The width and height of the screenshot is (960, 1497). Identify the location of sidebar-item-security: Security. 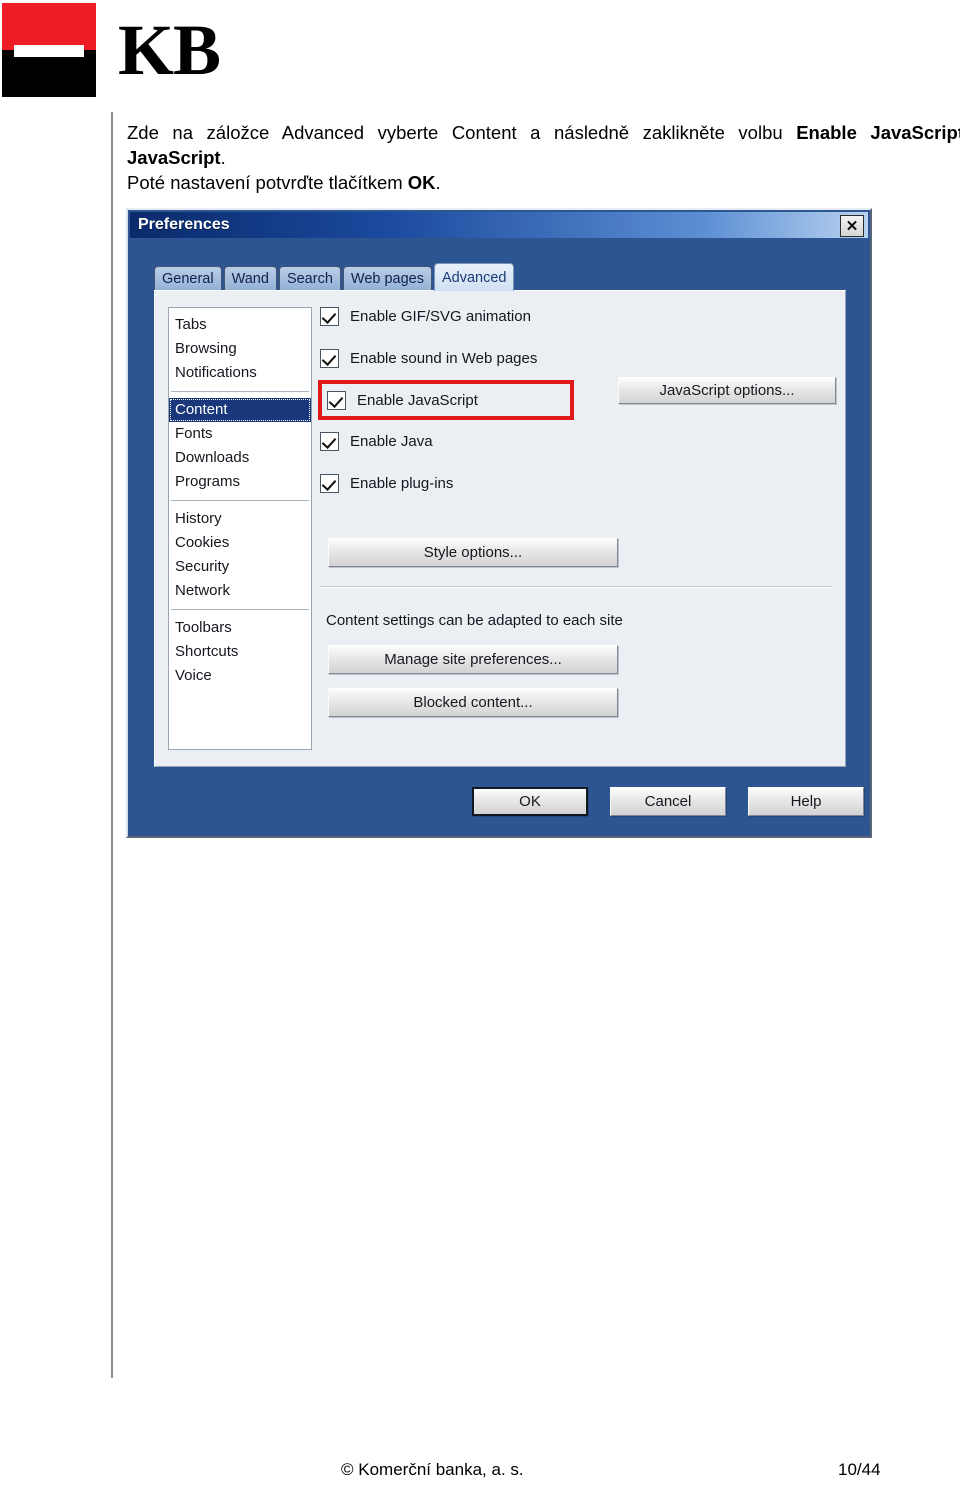
(240, 567).